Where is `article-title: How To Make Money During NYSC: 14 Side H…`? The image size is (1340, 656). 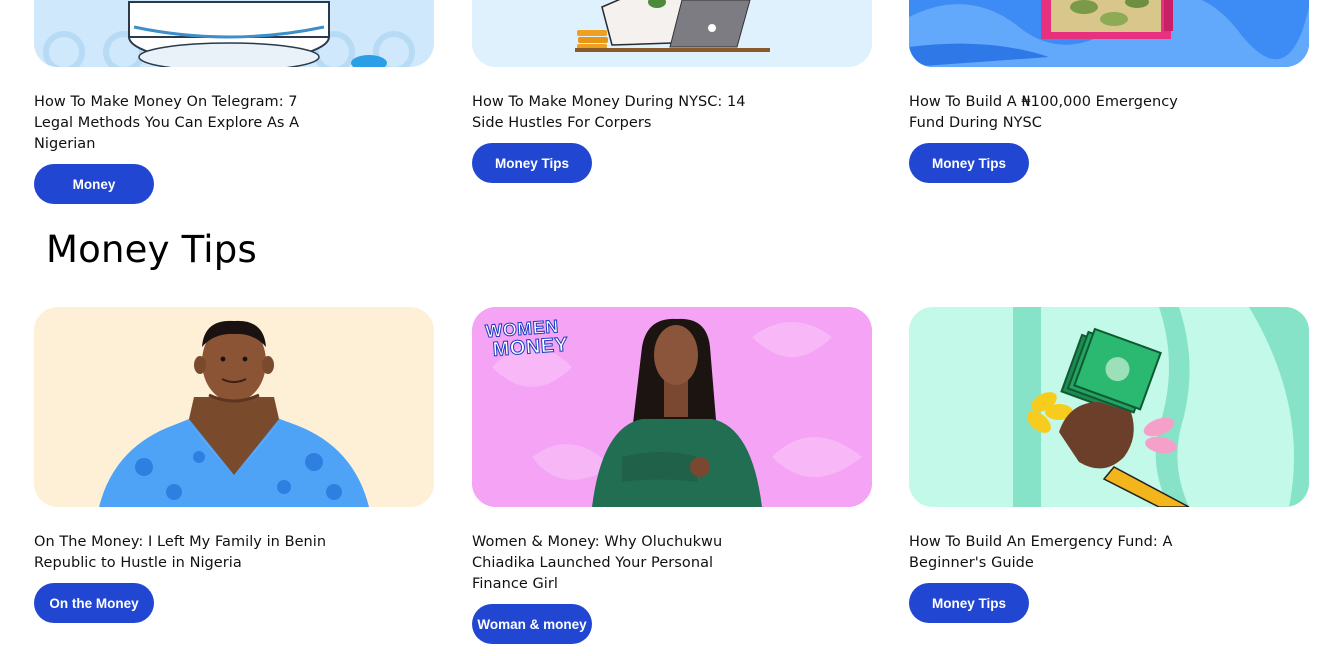 article-title: How To Make Money During NYSC: 14 Side H… is located at coordinates (622, 113).